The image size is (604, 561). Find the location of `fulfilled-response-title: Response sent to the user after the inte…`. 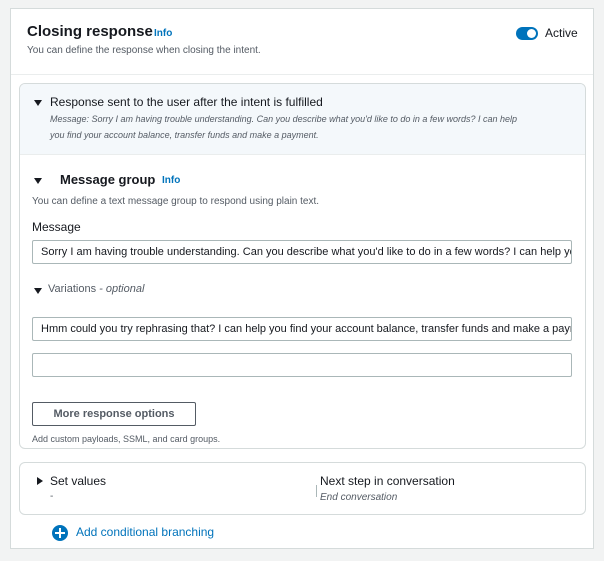

fulfilled-response-title: Response sent to the user after the inte… is located at coordinates (186, 102).